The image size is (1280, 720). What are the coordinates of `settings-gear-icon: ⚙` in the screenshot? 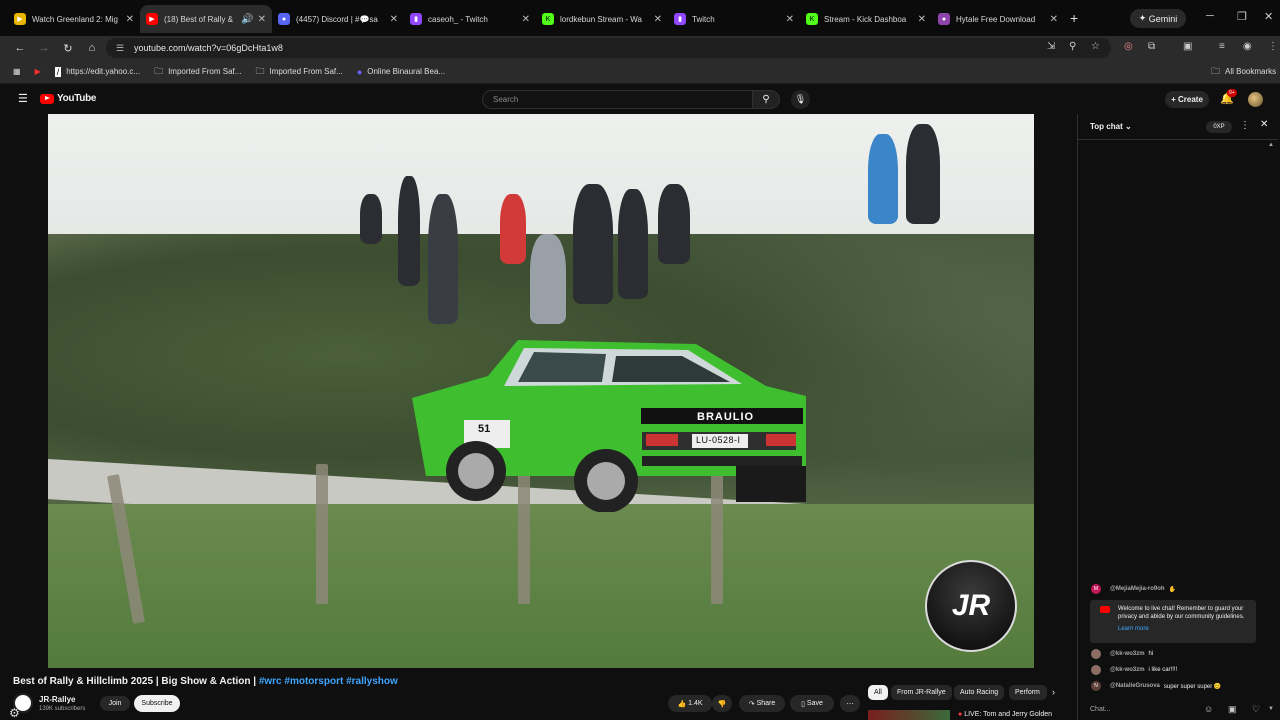 It's located at (14, 713).